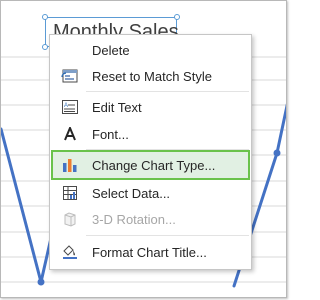 This screenshot has height=300, width=320. I want to click on menu-item-label: Delete, so click(111, 50).